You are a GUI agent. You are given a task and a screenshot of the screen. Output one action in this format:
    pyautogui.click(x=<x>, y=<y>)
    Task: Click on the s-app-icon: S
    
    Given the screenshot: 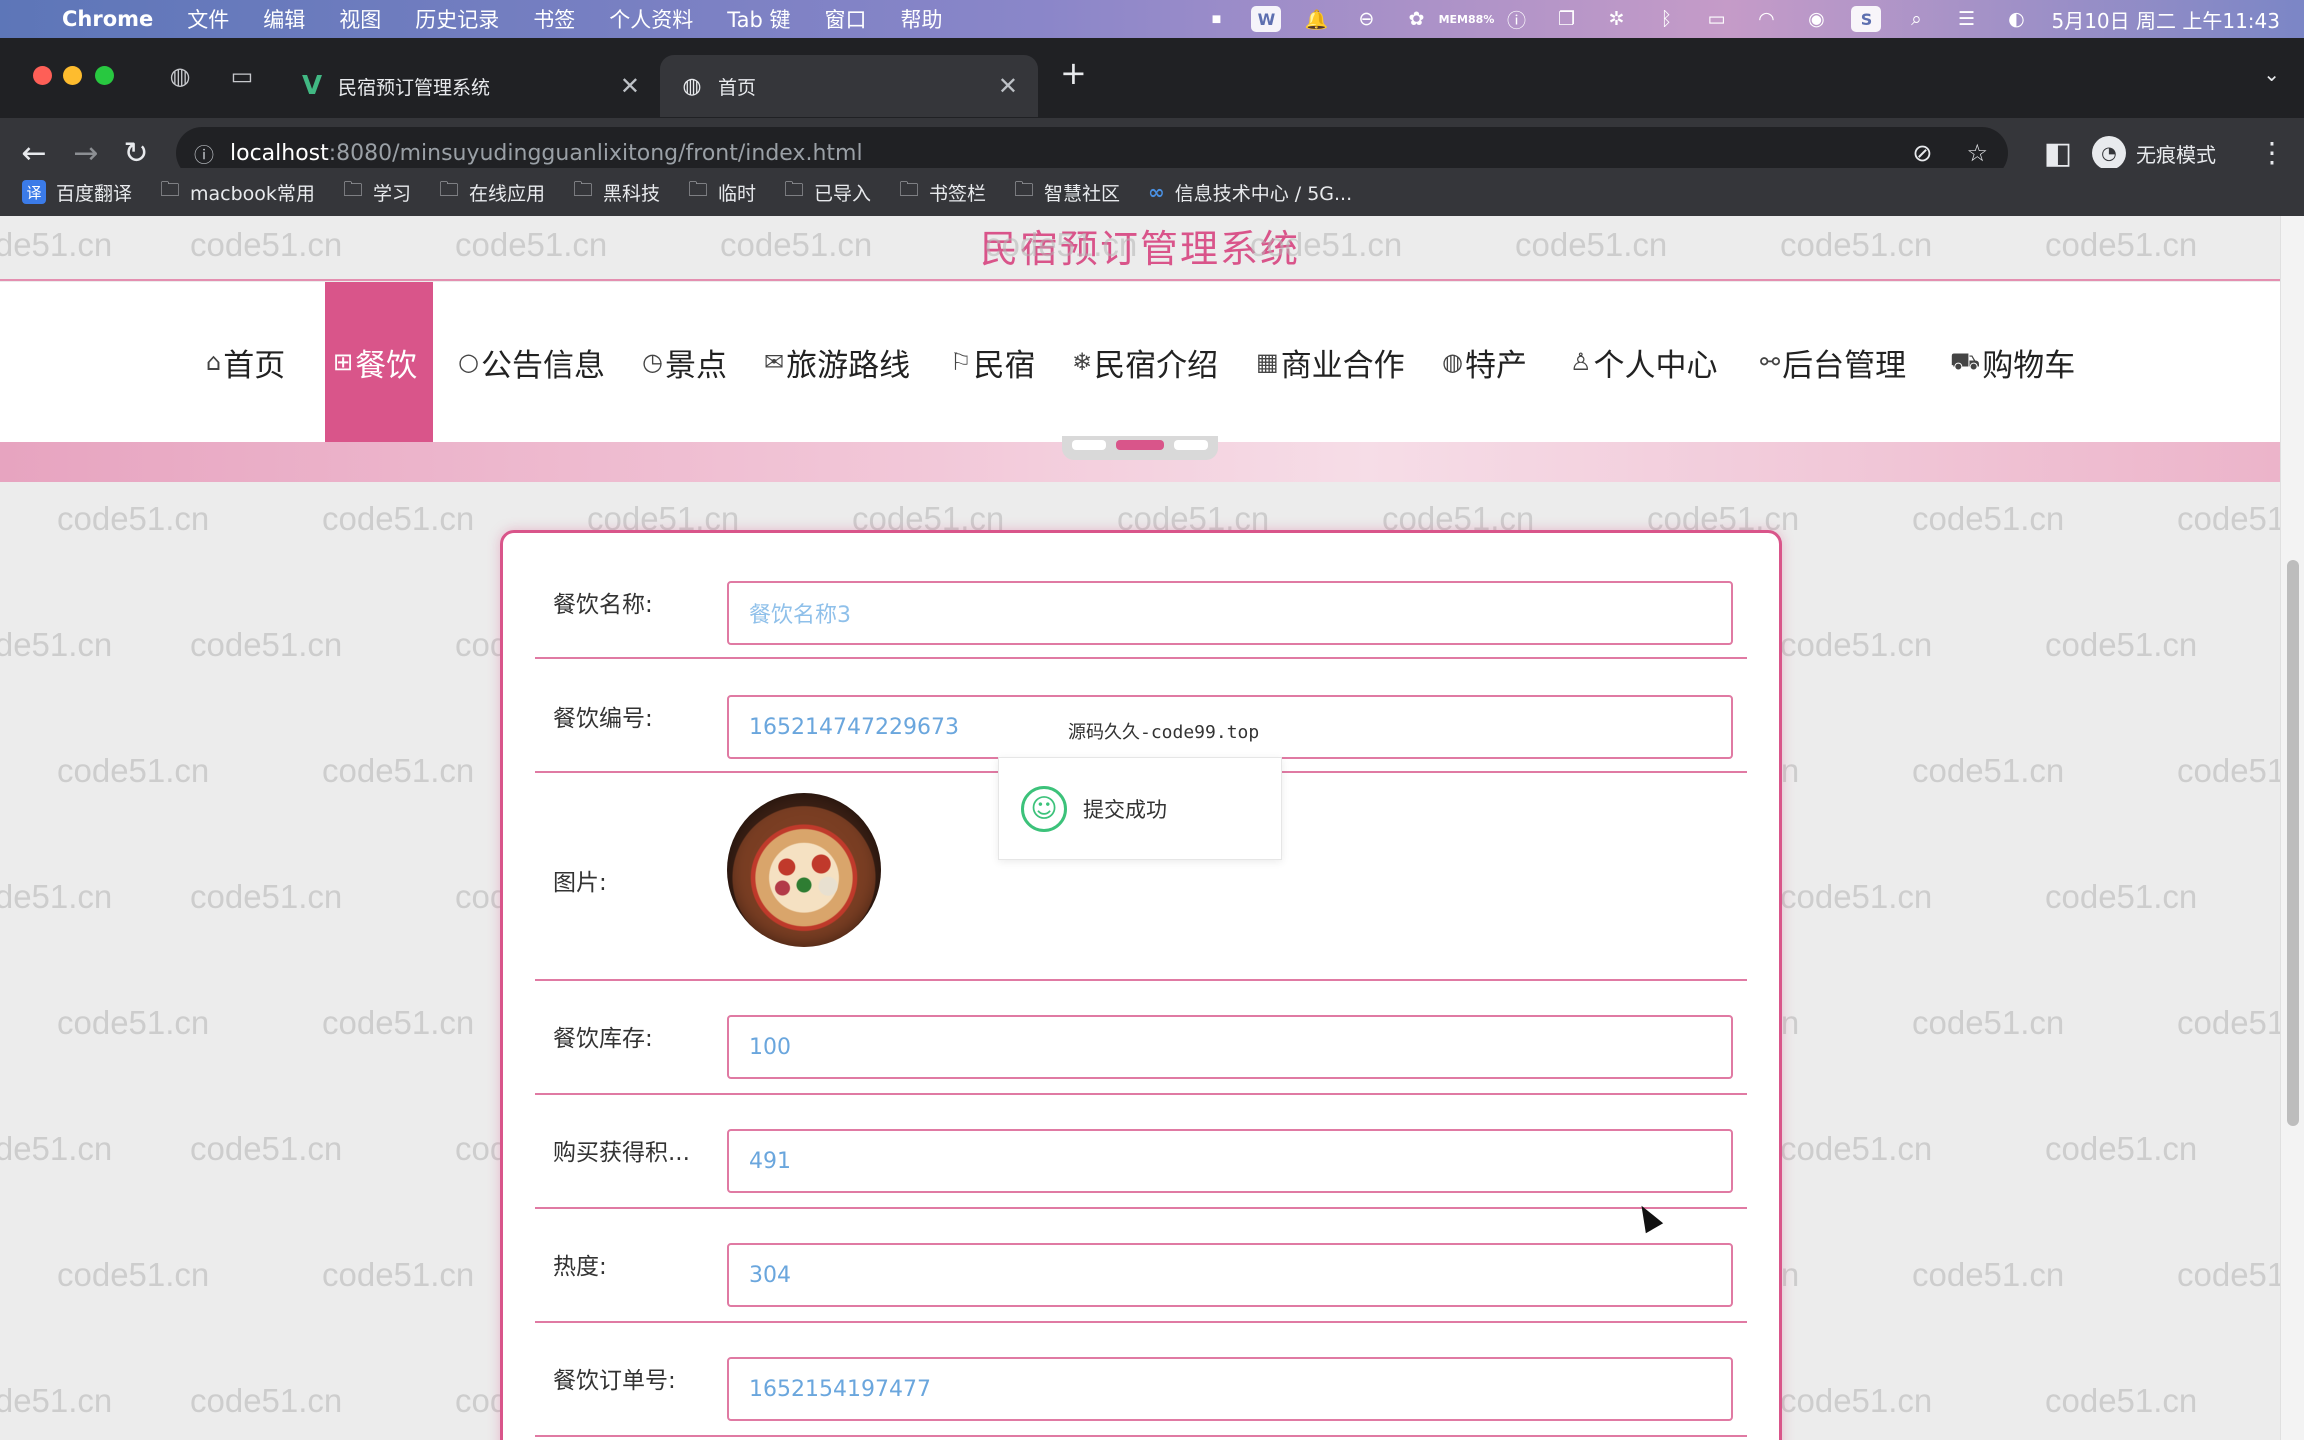 What is the action you would take?
    pyautogui.click(x=1866, y=19)
    